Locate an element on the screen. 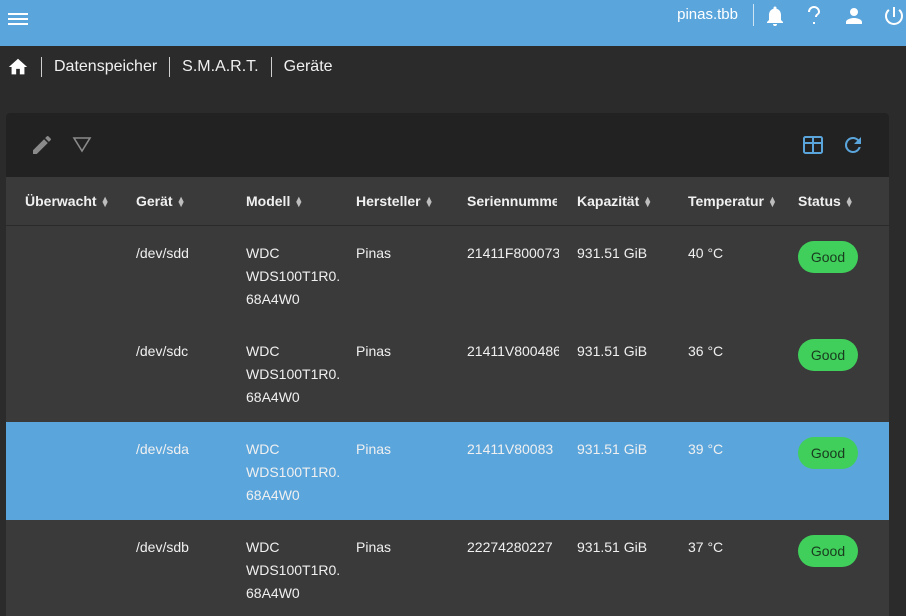  column-header-capacity: Kapazität ▲ ▼ is located at coordinates (627, 201).